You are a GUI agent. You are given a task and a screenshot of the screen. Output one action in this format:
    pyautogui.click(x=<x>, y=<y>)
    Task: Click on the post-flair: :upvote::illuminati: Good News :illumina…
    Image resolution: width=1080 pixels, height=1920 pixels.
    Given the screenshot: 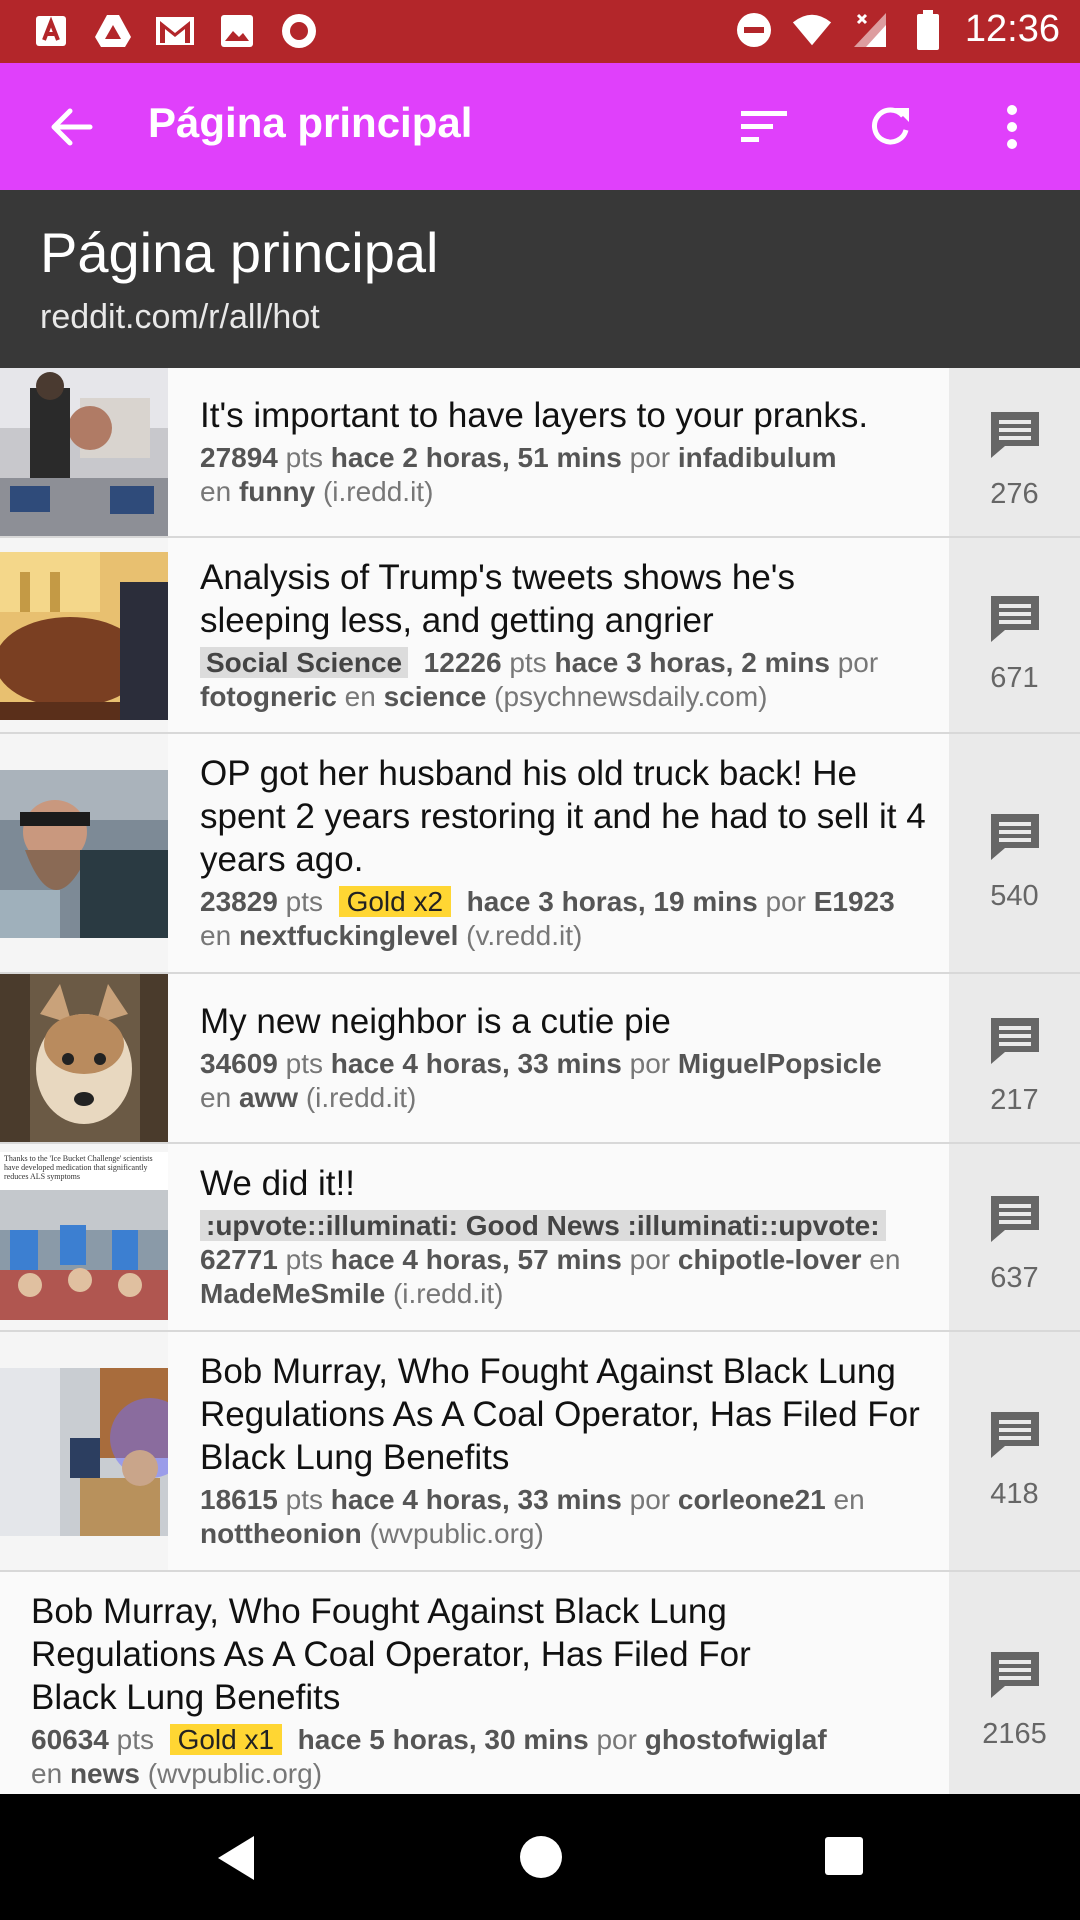 What is the action you would take?
    pyautogui.click(x=543, y=1225)
    